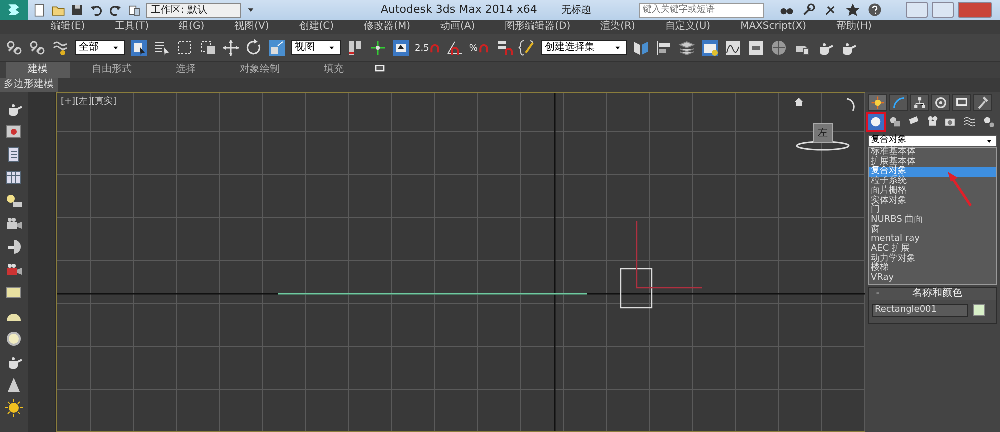 This screenshot has width=1000, height=432. Describe the element at coordinates (14, 339) in the screenshot. I see `disc-icon` at that location.